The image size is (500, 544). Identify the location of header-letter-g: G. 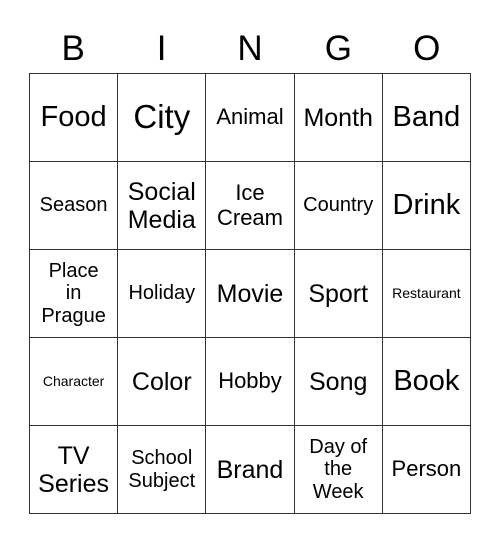
(338, 48).